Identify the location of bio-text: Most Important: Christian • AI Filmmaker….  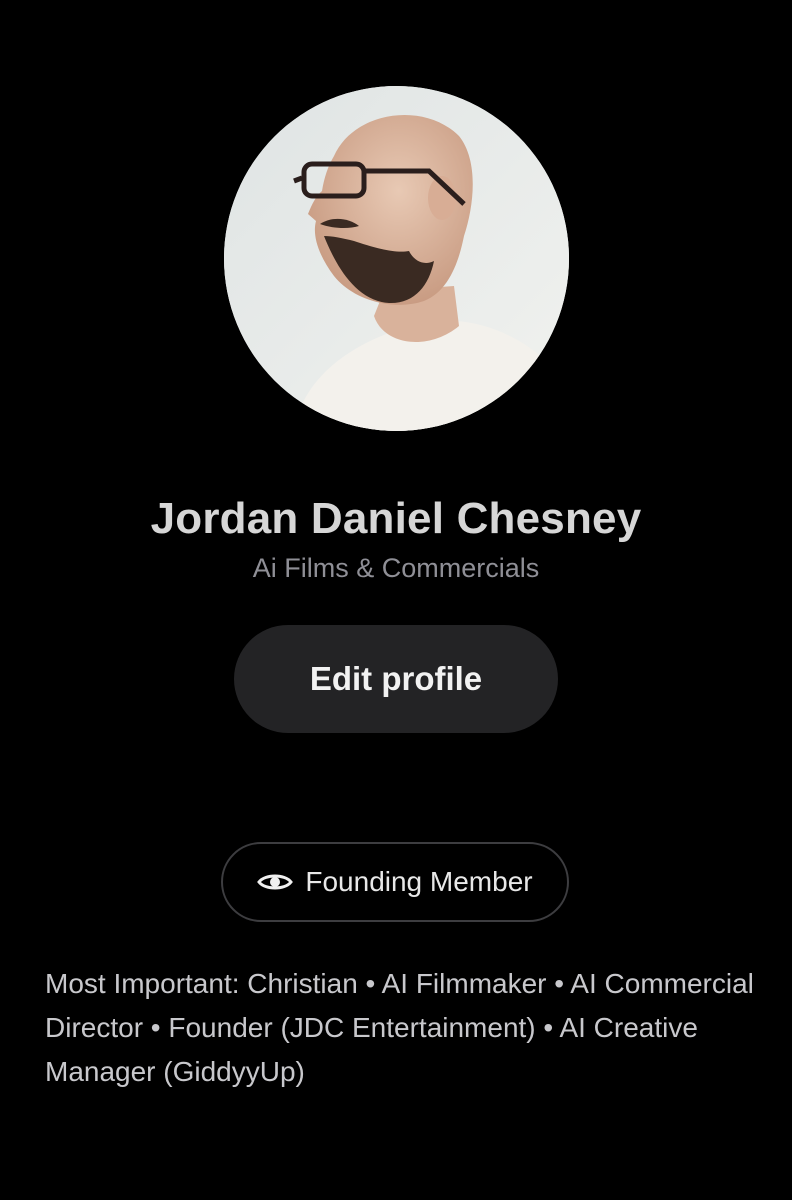
(399, 1027).